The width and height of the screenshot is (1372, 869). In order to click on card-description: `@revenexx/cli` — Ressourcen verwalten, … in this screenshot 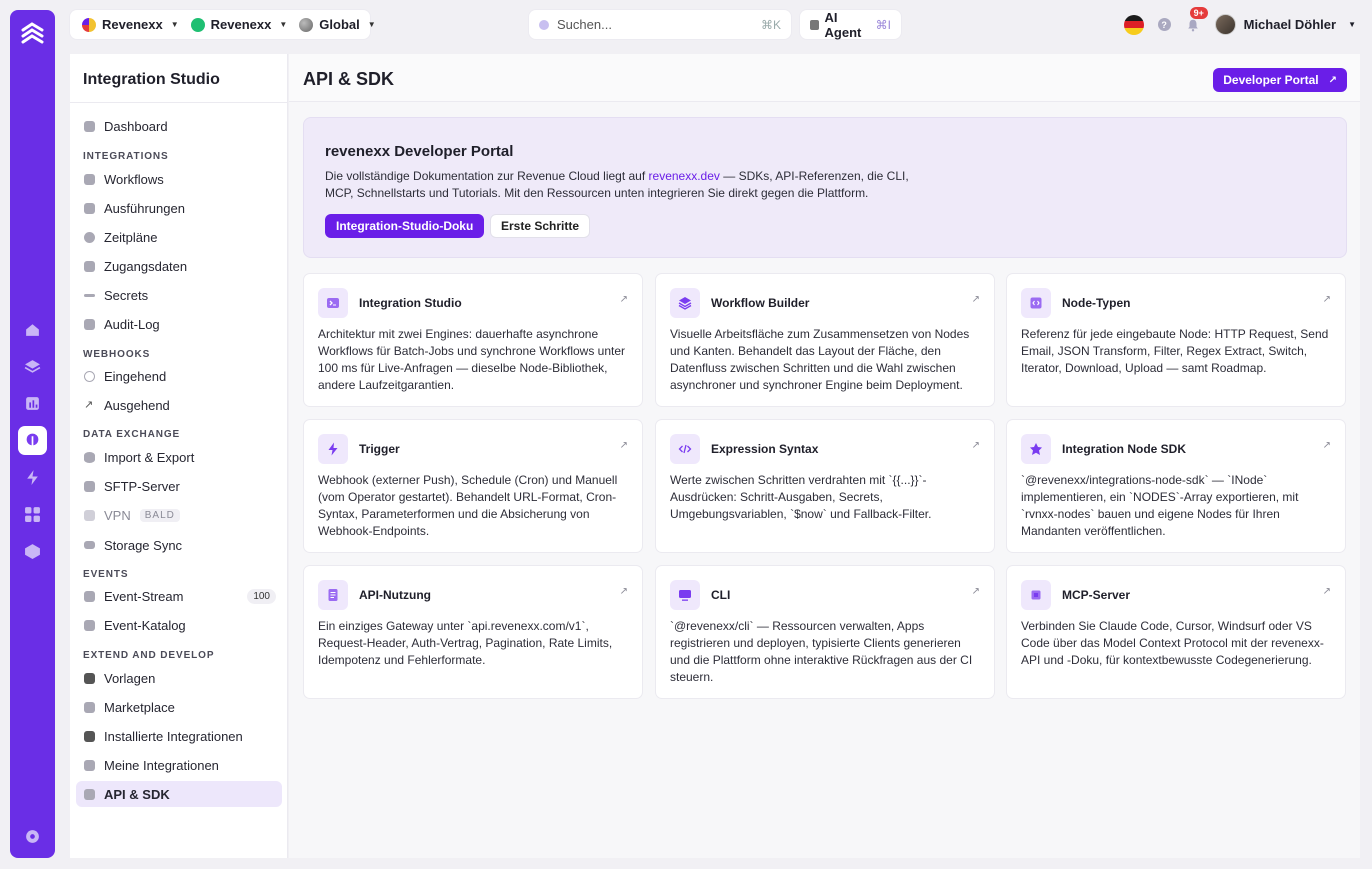, I will do `click(821, 651)`.